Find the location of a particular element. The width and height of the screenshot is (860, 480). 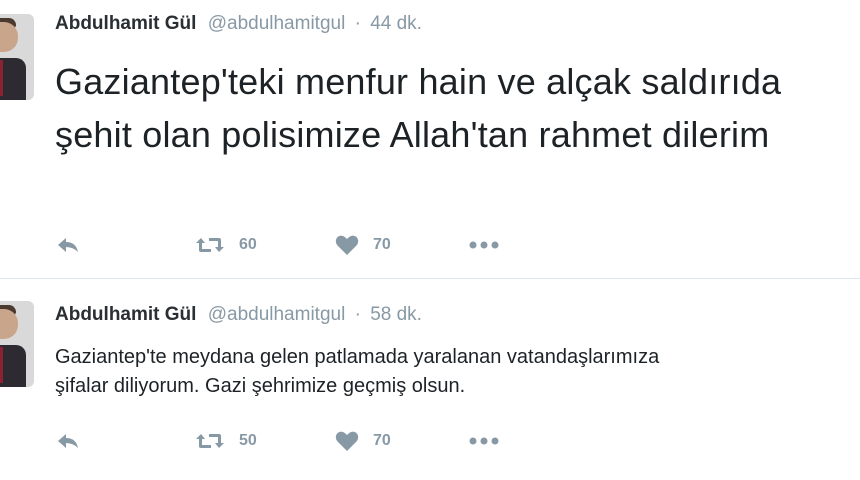

timestamp: 58 dk. is located at coordinates (396, 314).